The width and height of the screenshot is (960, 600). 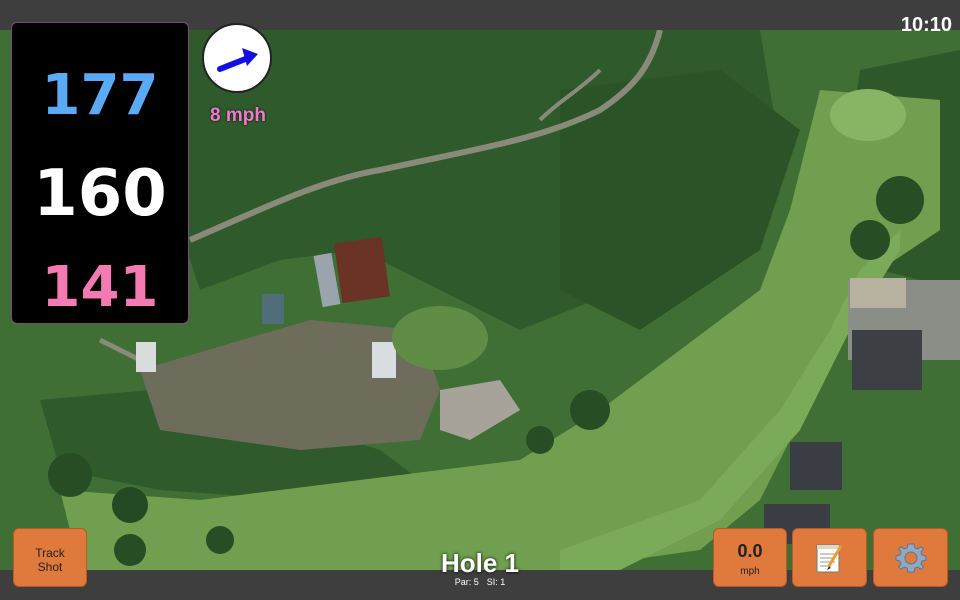 I want to click on speed-button: 0.0 mph, so click(x=750, y=557).